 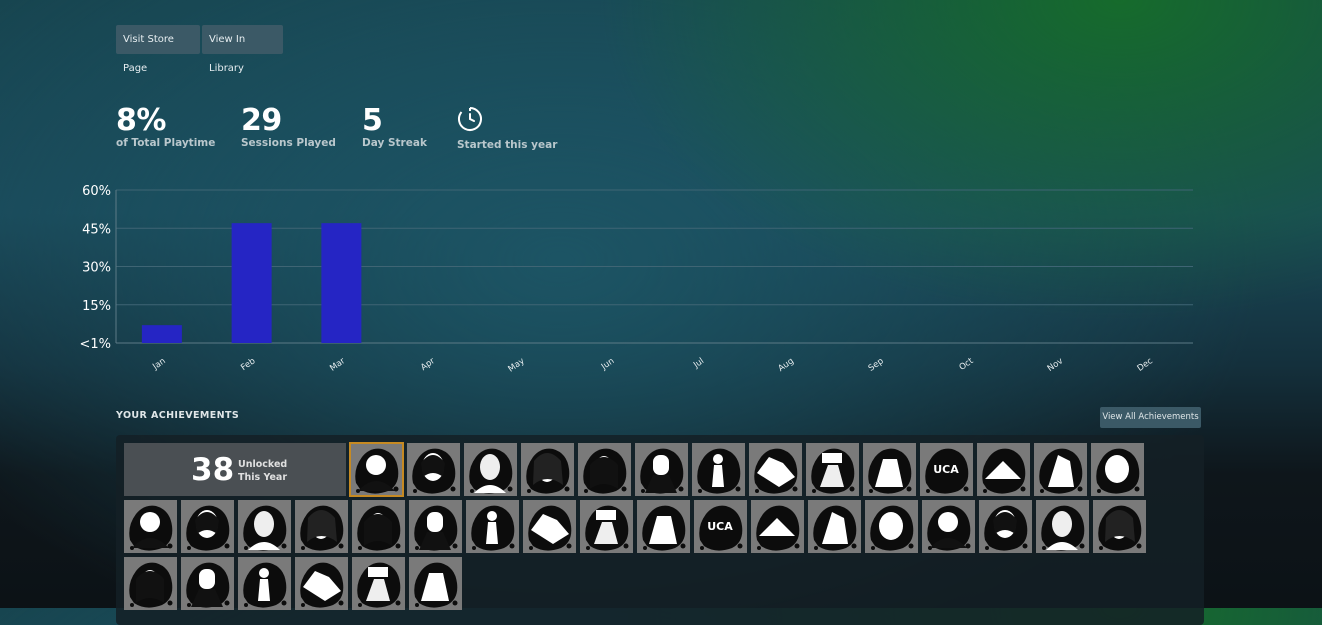 What do you see at coordinates (96, 268) in the screenshot?
I see `y-tick-label: 30%` at bounding box center [96, 268].